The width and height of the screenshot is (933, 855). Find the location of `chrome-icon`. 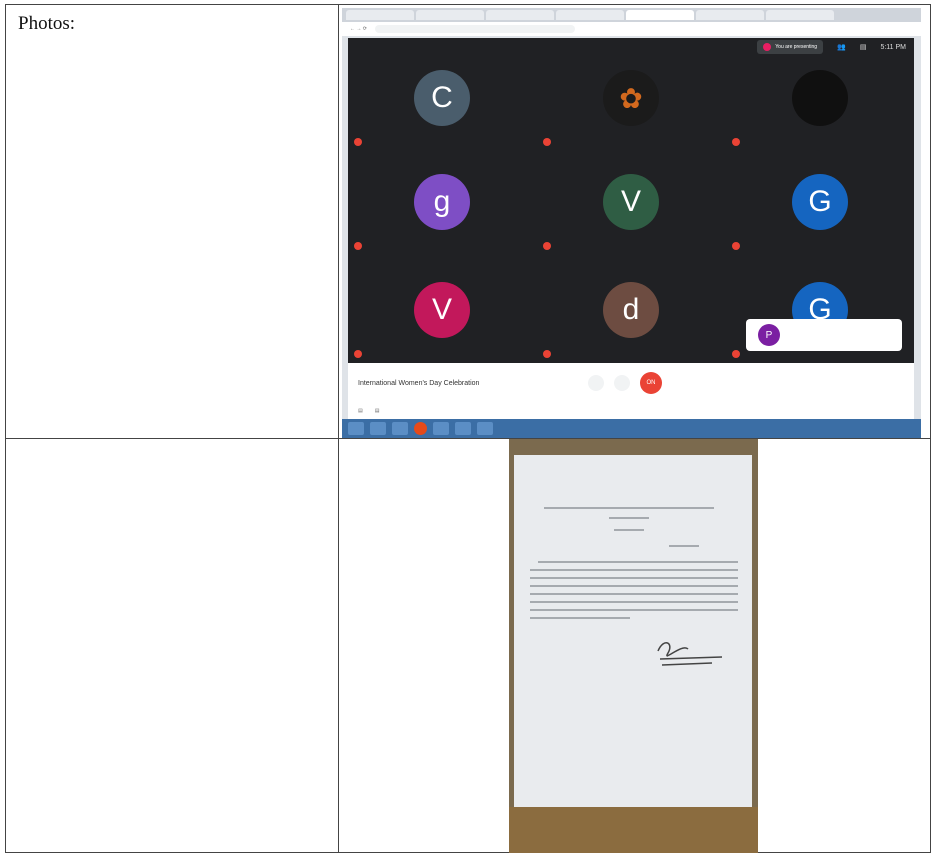

chrome-icon is located at coordinates (420, 428).